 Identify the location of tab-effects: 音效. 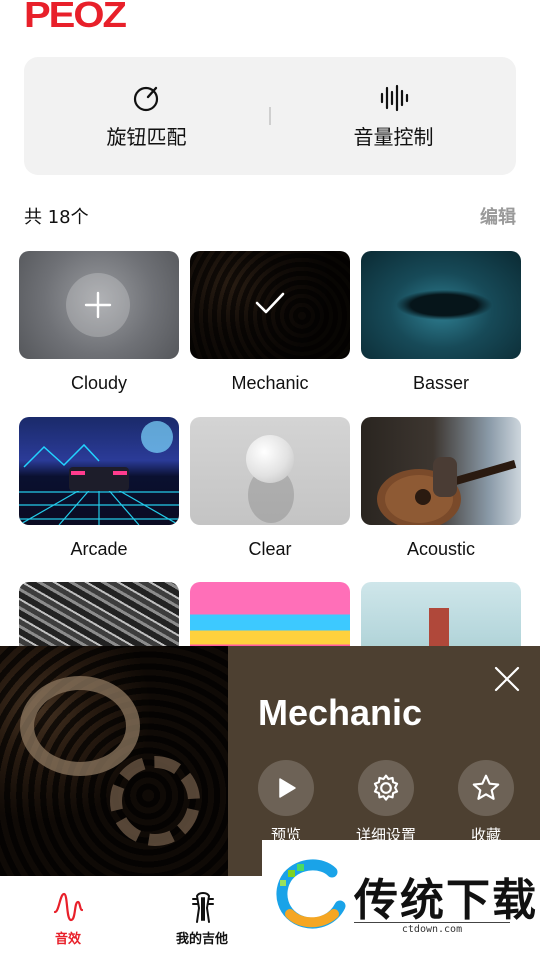
(68, 918).